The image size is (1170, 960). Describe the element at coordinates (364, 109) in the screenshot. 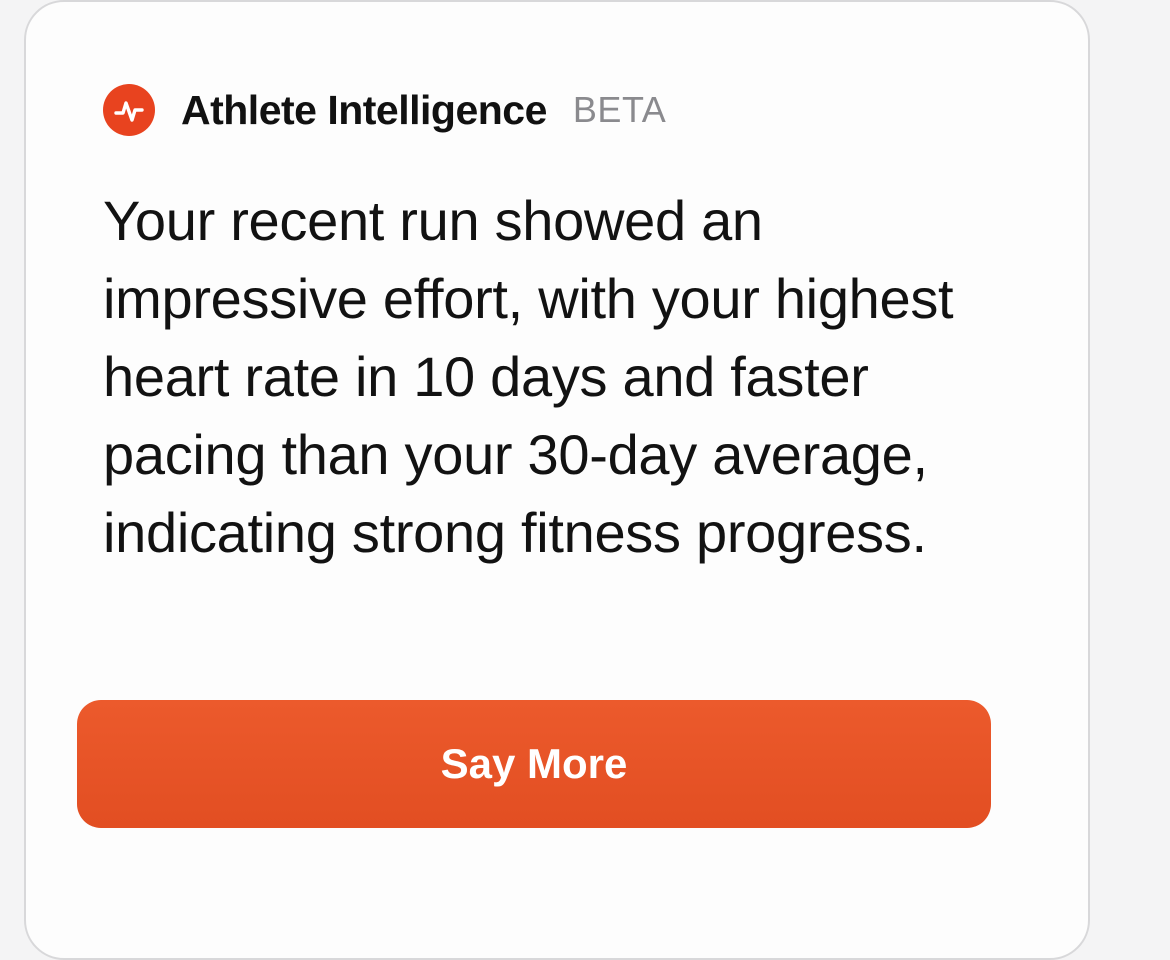

I see `app-title: Athlete Intelligence` at that location.